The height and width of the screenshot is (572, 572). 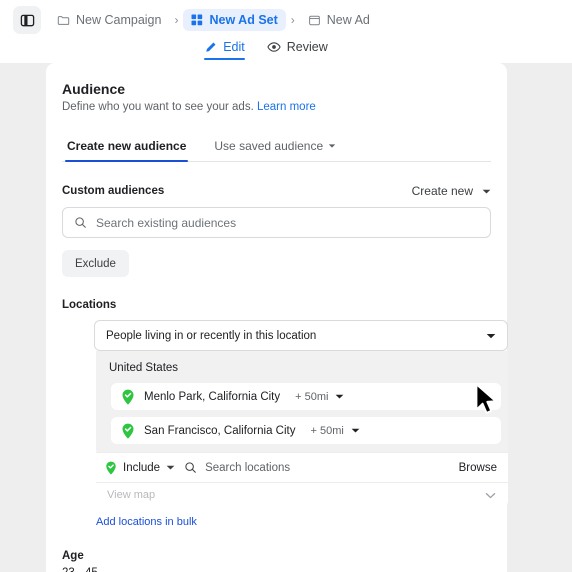 What do you see at coordinates (276, 191) in the screenshot?
I see `custom-audiences-header: Custom audiences Create new` at bounding box center [276, 191].